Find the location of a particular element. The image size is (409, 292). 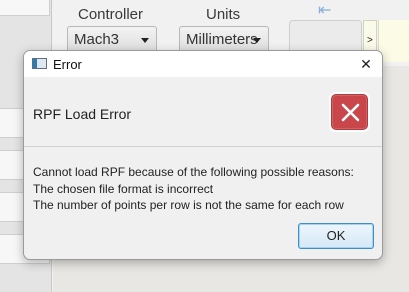

dialog-titlebar: Error ✕ is located at coordinates (203, 64).